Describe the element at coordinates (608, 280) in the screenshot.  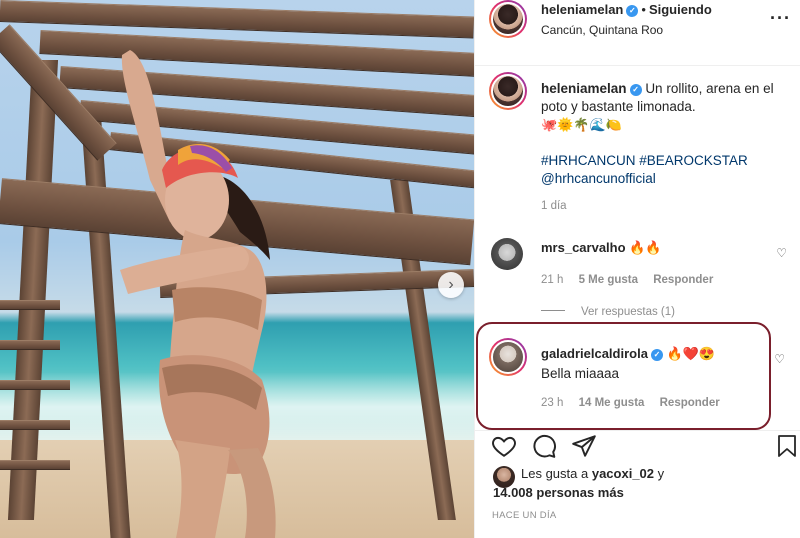
I see `comment-likes: 5 Me gusta` at that location.